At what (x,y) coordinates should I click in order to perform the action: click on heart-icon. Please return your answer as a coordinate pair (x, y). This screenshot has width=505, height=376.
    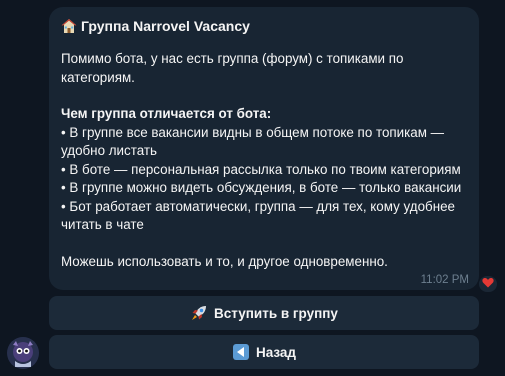
    Looking at the image, I should click on (488, 284).